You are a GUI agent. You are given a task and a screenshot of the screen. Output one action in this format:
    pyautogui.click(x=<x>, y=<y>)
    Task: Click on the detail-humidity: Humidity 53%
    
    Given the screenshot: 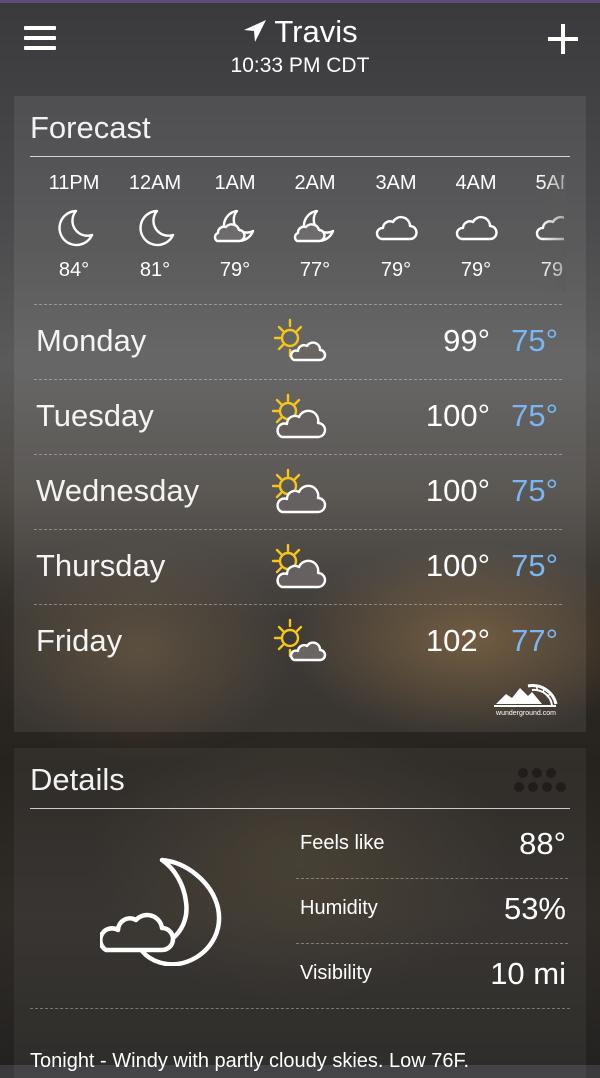 What is the action you would take?
    pyautogui.click(x=432, y=911)
    